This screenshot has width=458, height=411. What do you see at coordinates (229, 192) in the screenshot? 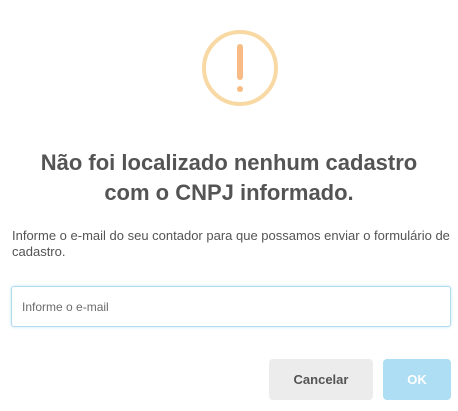
I see `dialog-title-line-2: com o CNPJ informado.` at bounding box center [229, 192].